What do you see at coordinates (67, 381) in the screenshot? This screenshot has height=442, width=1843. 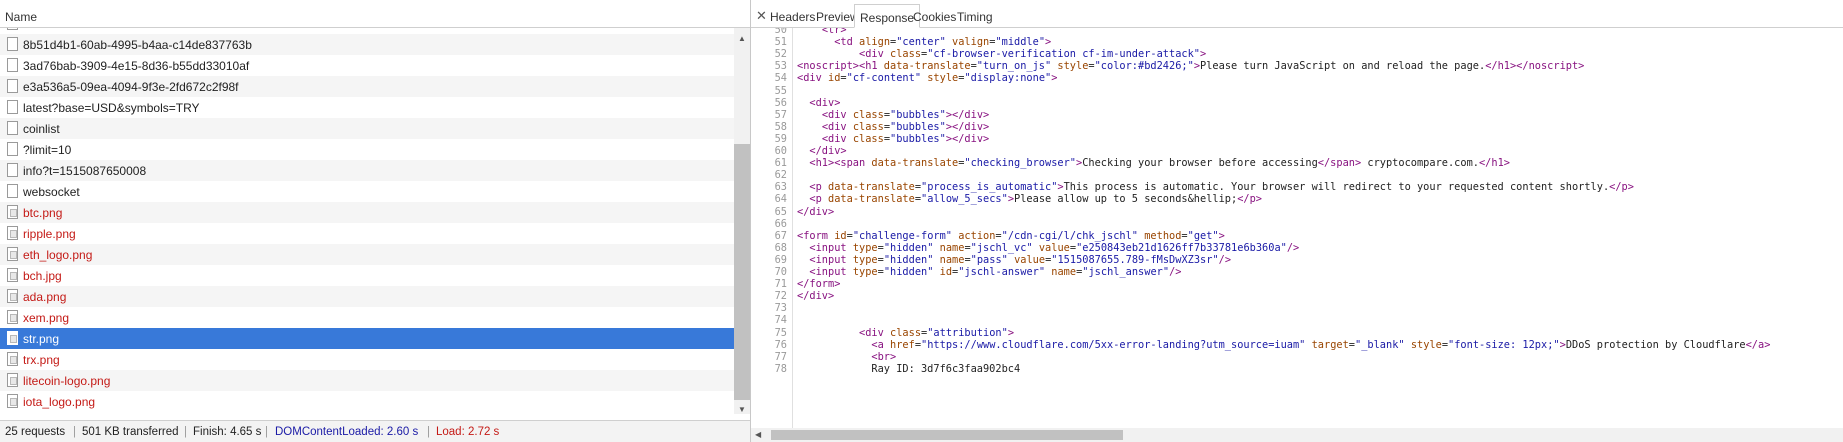 I see `request-name: litecoin-logo.png` at bounding box center [67, 381].